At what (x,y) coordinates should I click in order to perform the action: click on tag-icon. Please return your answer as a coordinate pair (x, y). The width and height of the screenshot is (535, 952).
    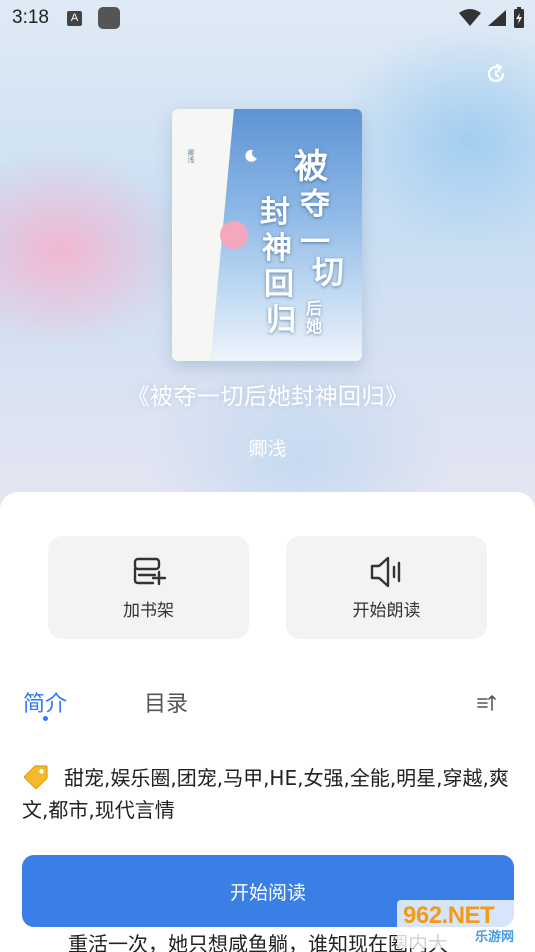
    Looking at the image, I should click on (35, 777).